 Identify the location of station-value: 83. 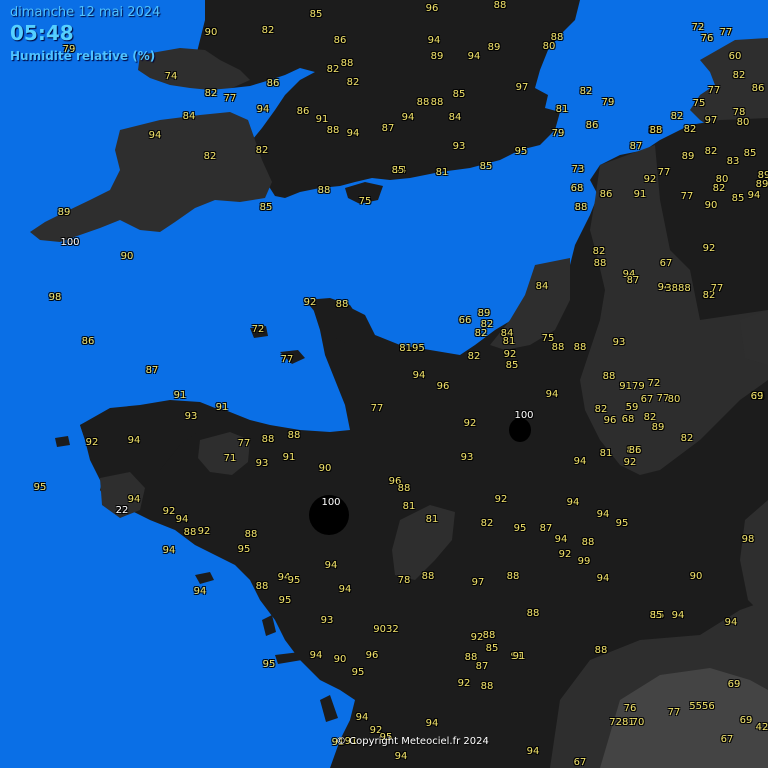
(733, 161).